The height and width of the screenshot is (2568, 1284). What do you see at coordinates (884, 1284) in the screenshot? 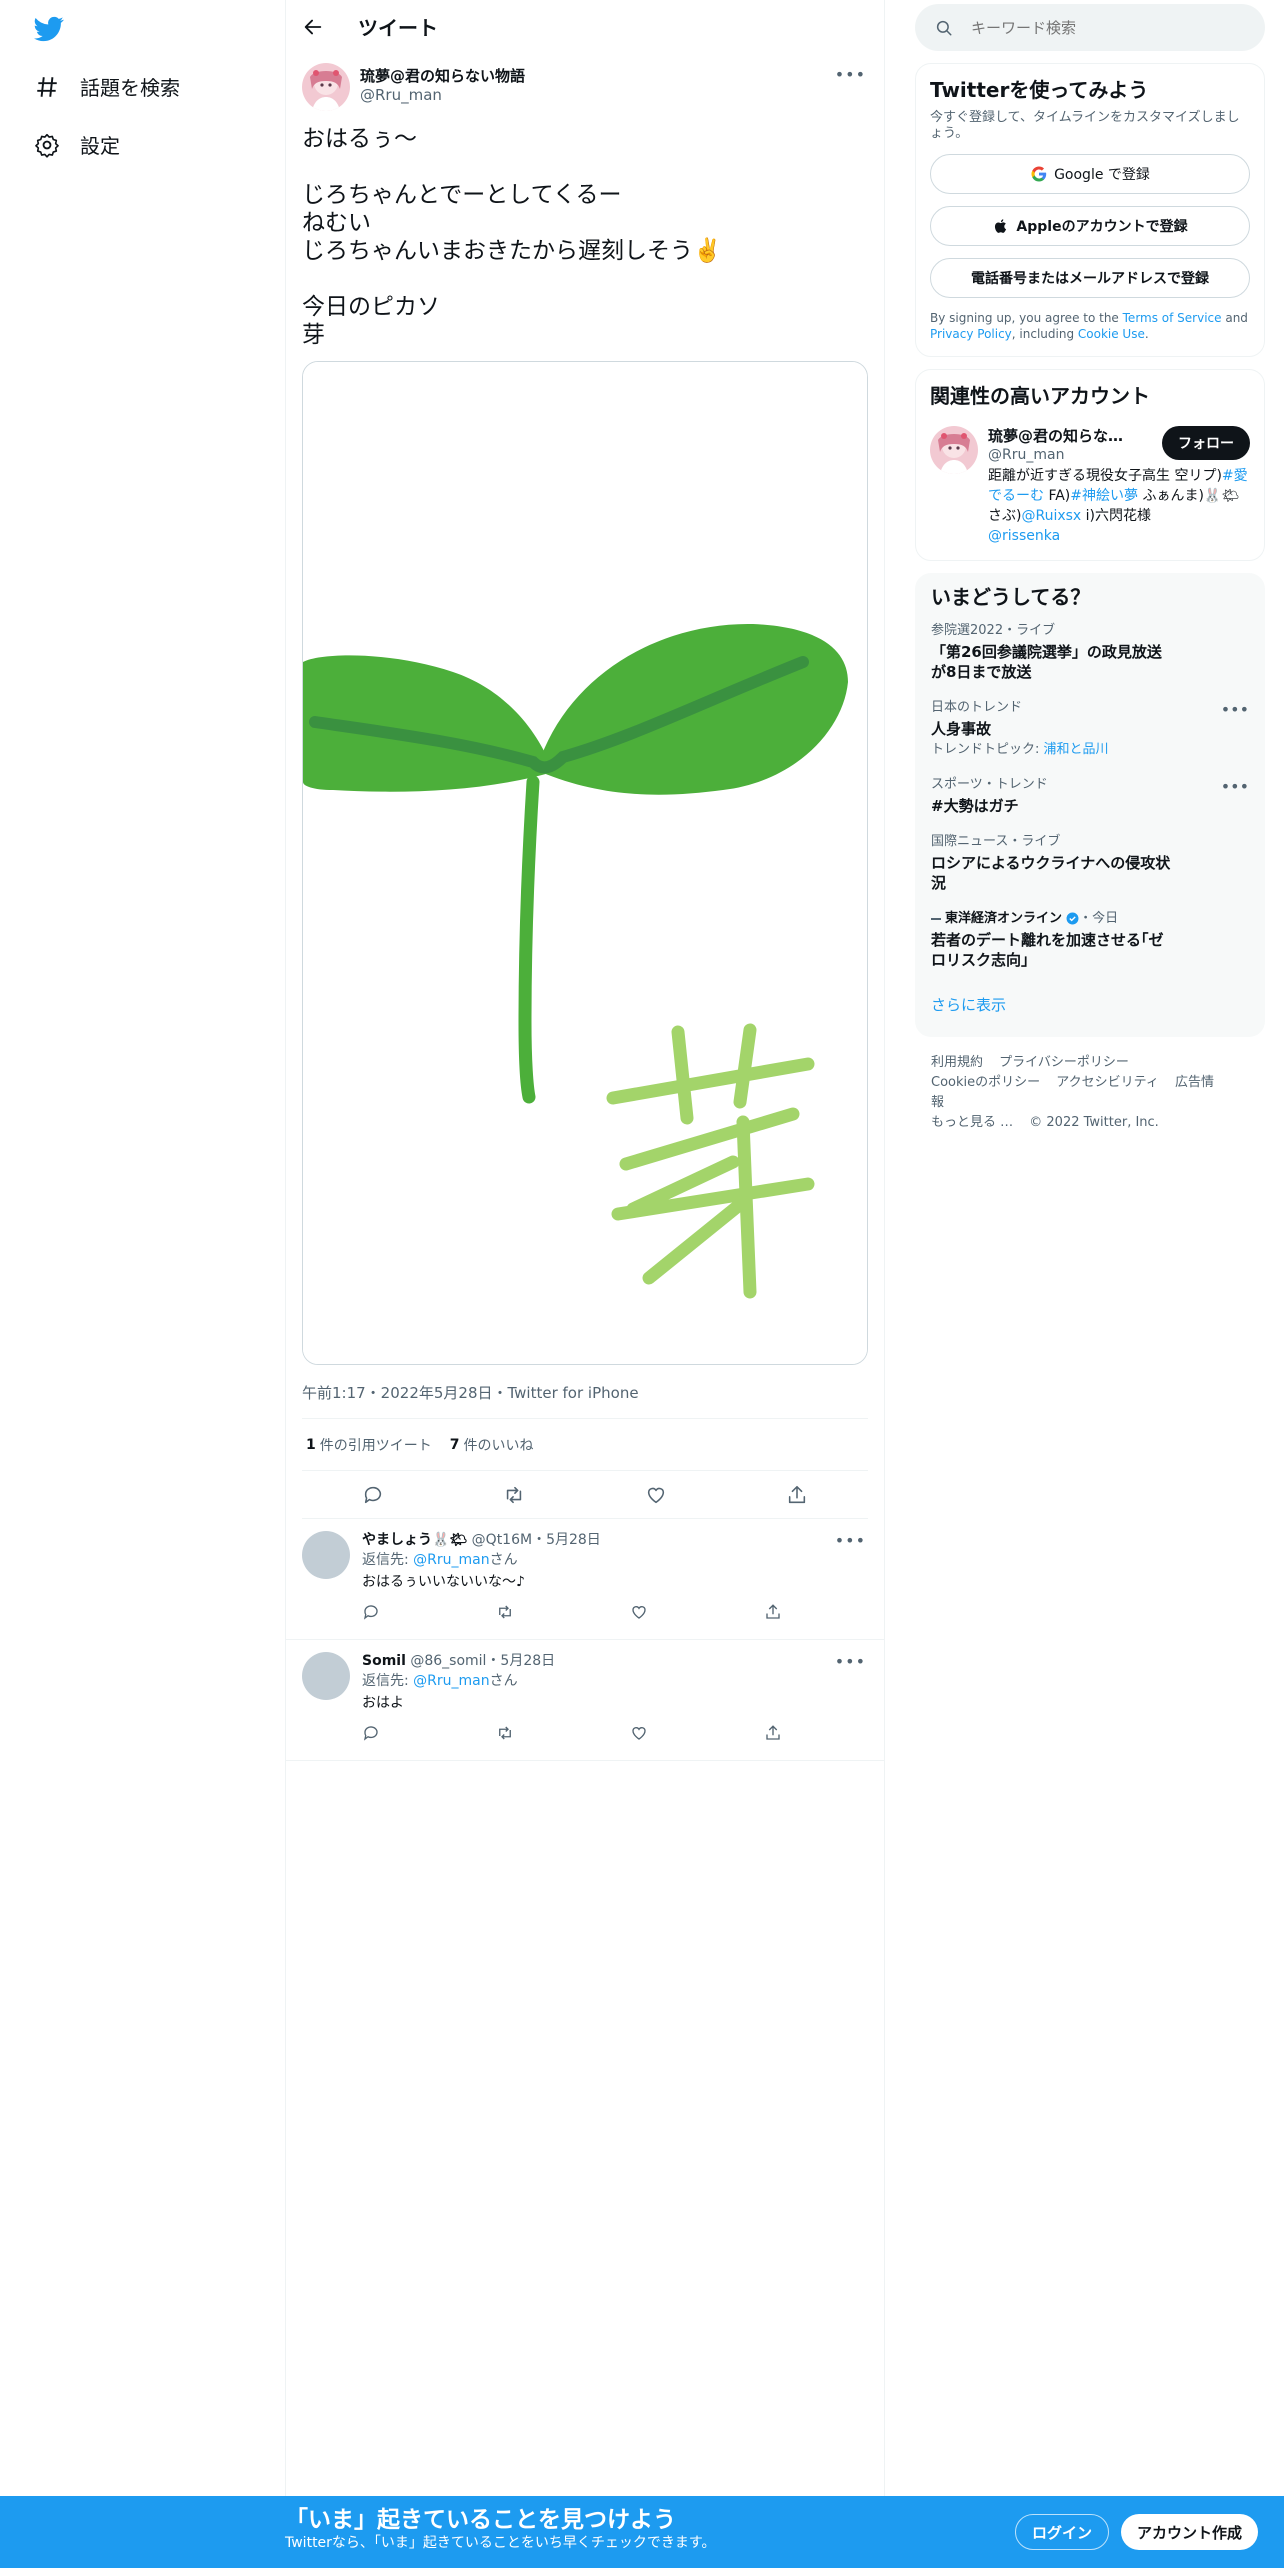
I see `column-divider` at bounding box center [884, 1284].